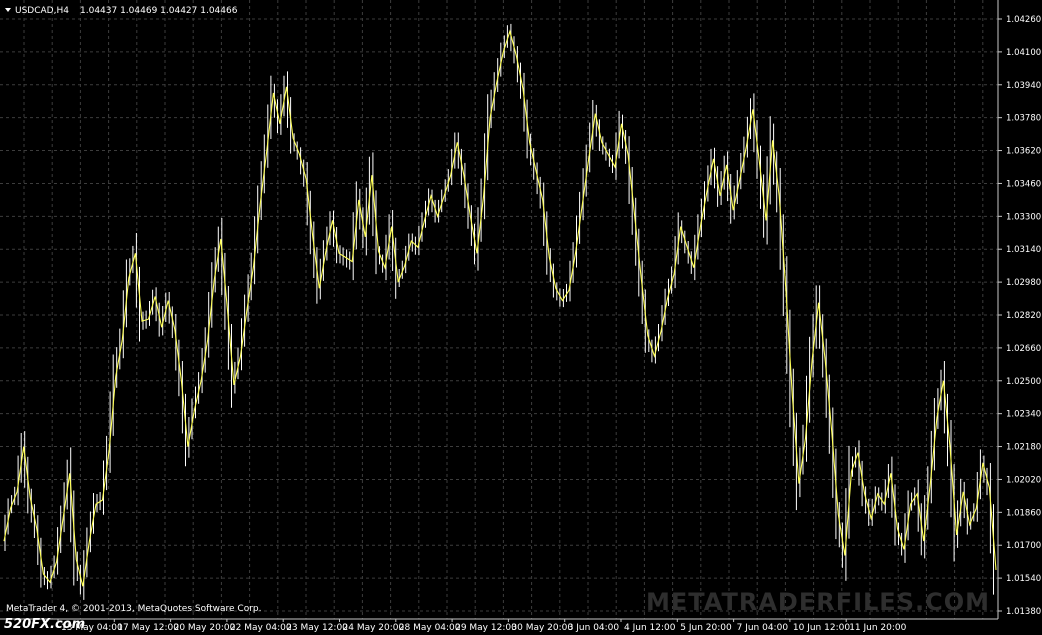  What do you see at coordinates (1023, 579) in the screenshot?
I see `y-tick-label: 1.01540` at bounding box center [1023, 579].